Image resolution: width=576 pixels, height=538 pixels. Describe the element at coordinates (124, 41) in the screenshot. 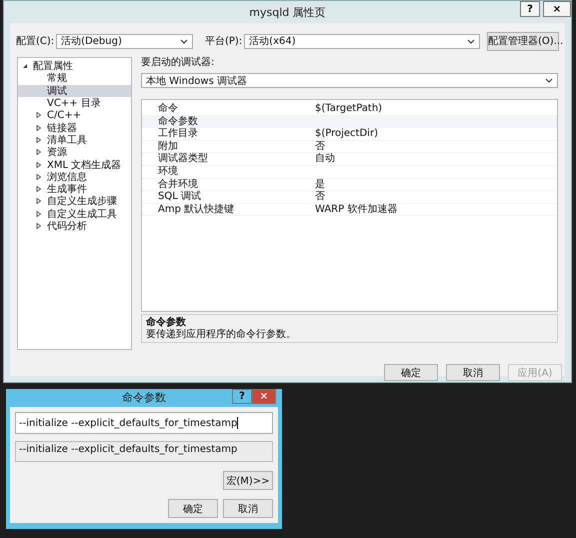

I see `config-dropdown: 活动(Debug)` at that location.